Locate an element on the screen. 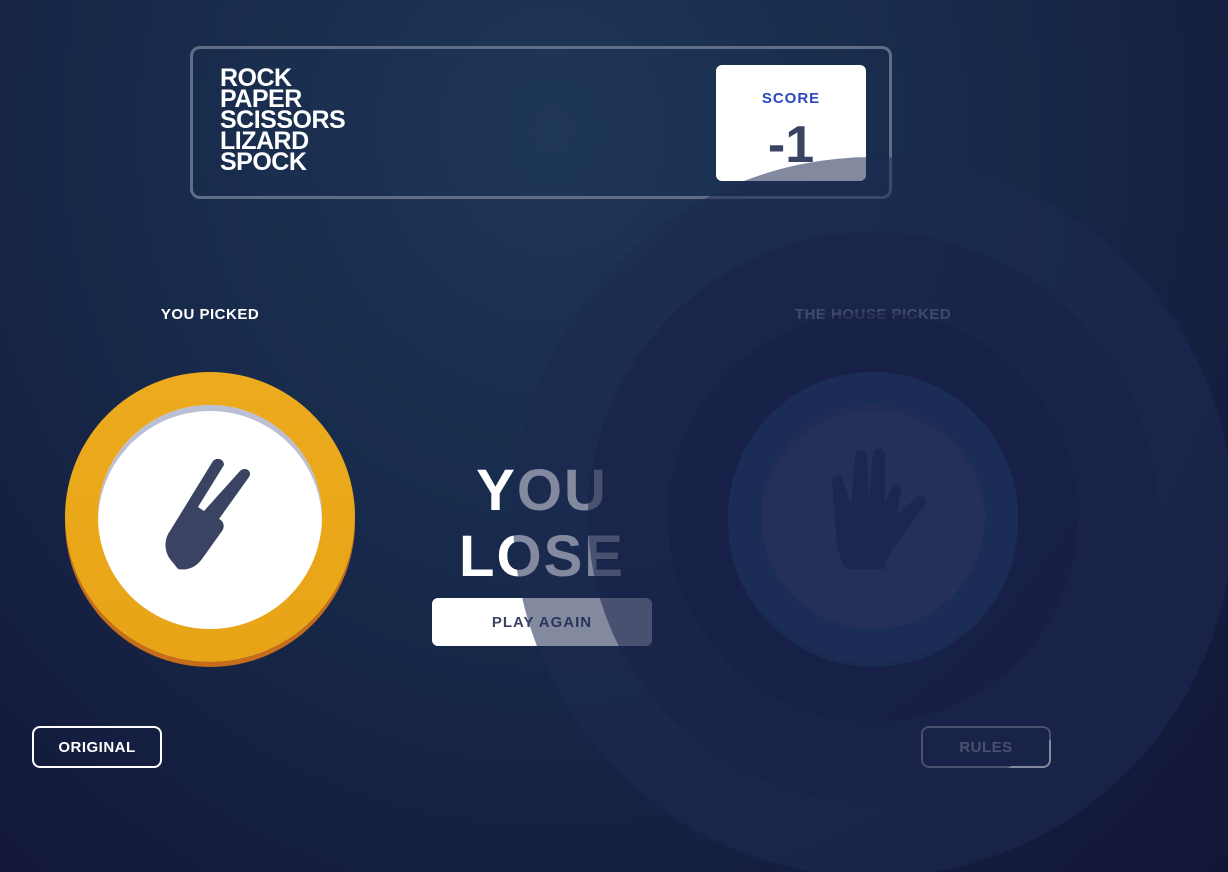 Image resolution: width=1228 pixels, height=872 pixels. original-mode-button: Original is located at coordinates (97, 747).